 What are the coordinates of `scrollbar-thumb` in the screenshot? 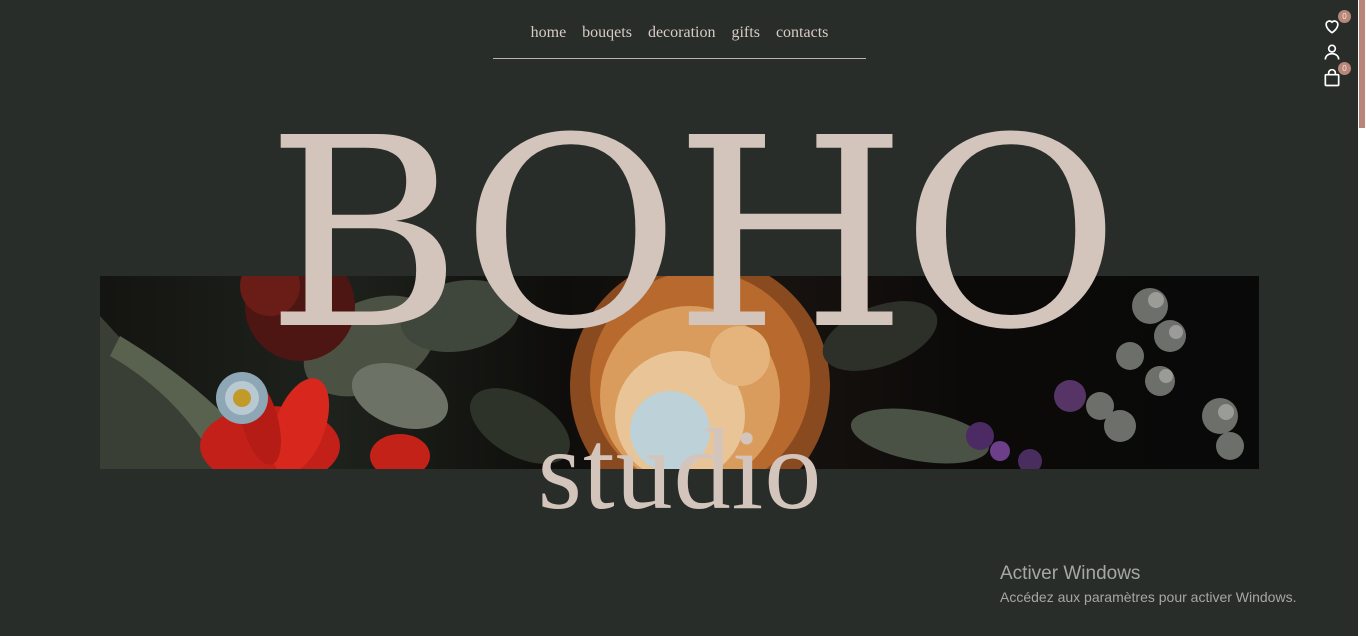 It's located at (1362, 64).